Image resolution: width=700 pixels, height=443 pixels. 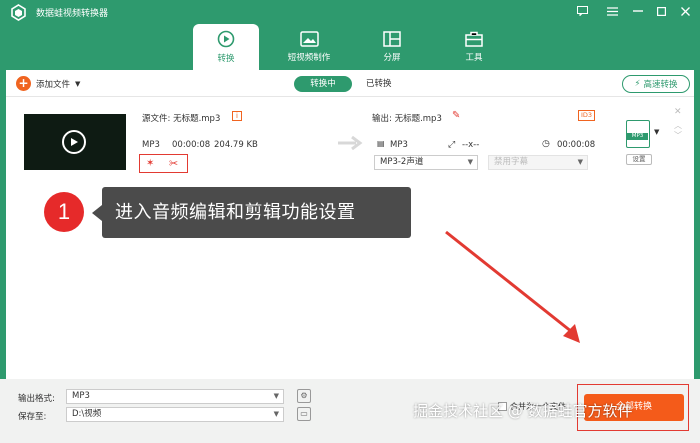 What do you see at coordinates (304, 414) in the screenshot?
I see `open-folder-icon: ▭` at bounding box center [304, 414].